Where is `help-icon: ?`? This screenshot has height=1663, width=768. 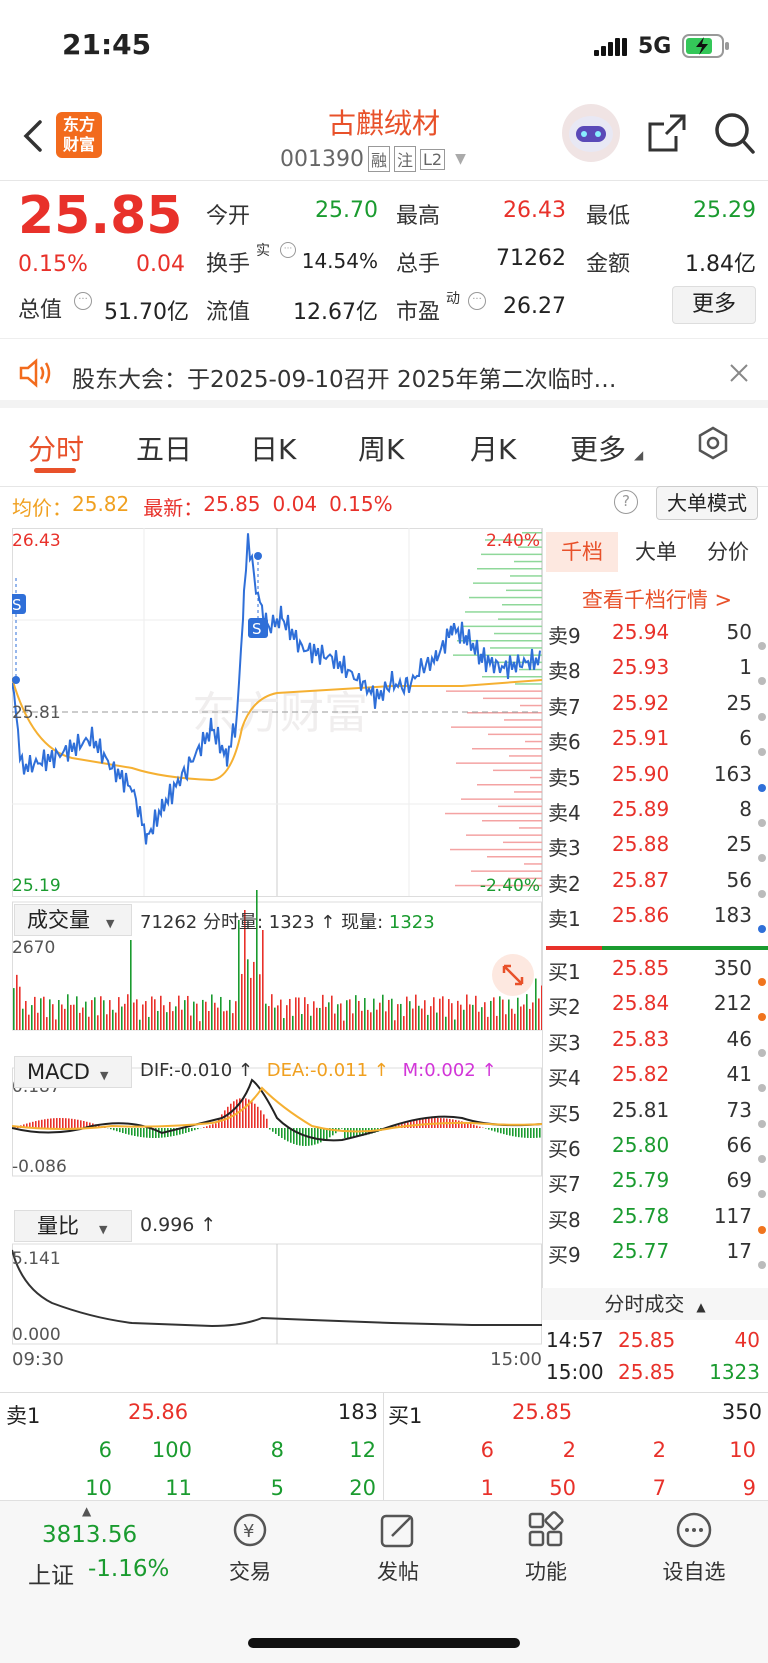
help-icon: ? is located at coordinates (626, 502).